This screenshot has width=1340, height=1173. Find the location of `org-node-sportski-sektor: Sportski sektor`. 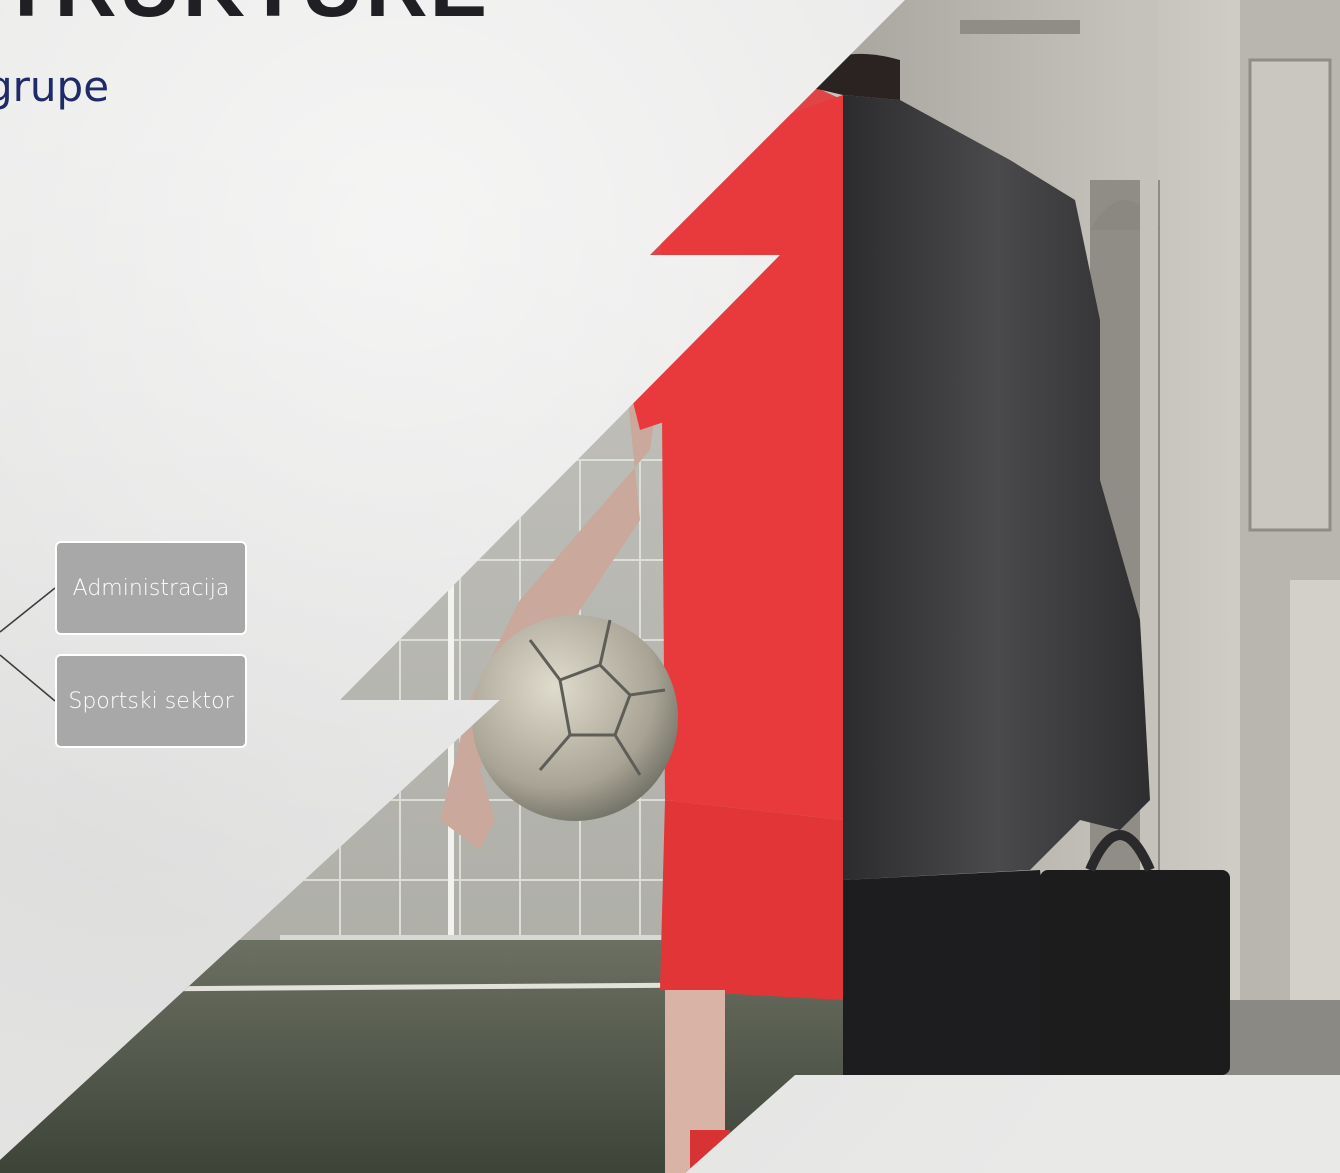

org-node-sportski-sektor: Sportski sektor is located at coordinates (151, 701).